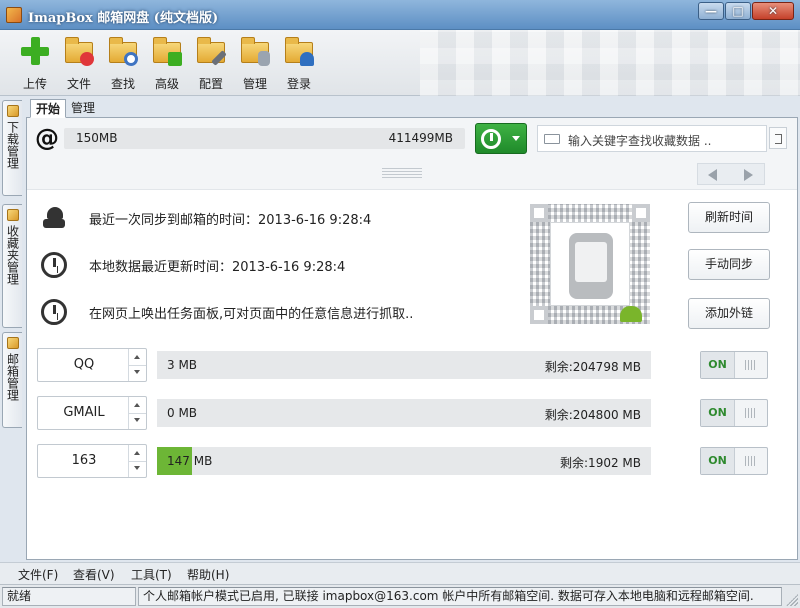 The width and height of the screenshot is (800, 608). Describe the element at coordinates (38, 574) in the screenshot. I see `menu-file: 文件(F)` at that location.